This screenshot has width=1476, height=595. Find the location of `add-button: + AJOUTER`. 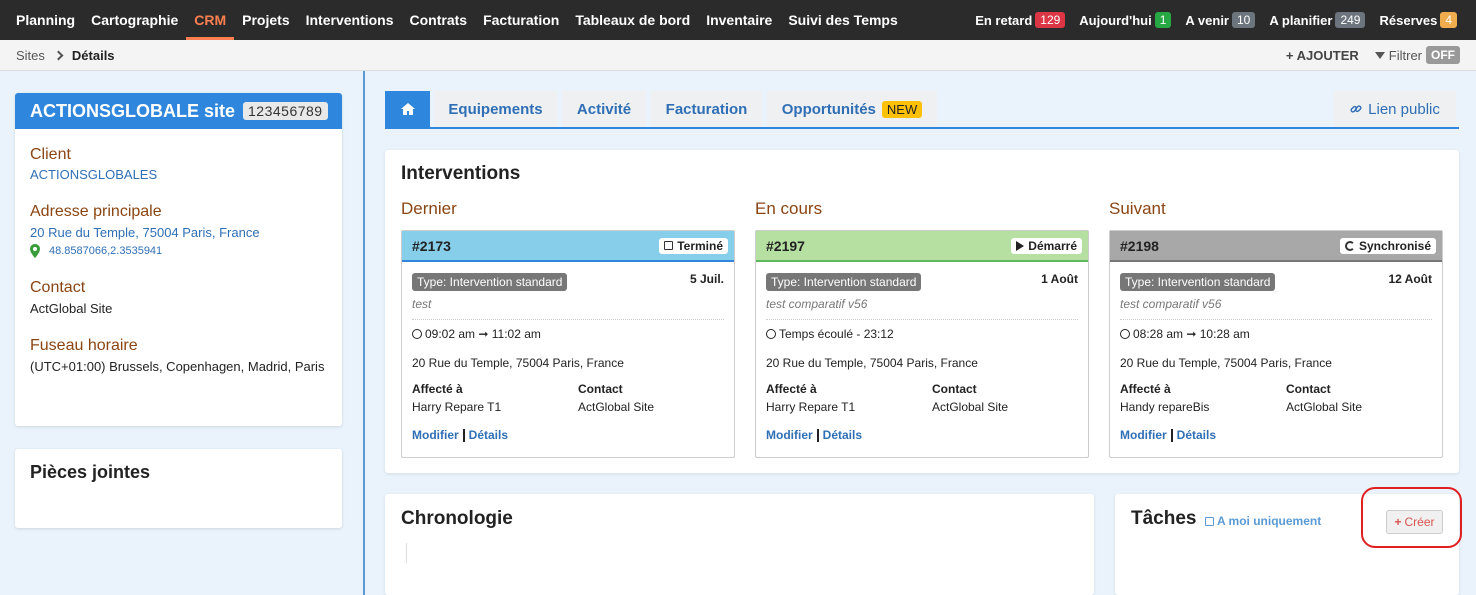

add-button: + AJOUTER is located at coordinates (1322, 55).